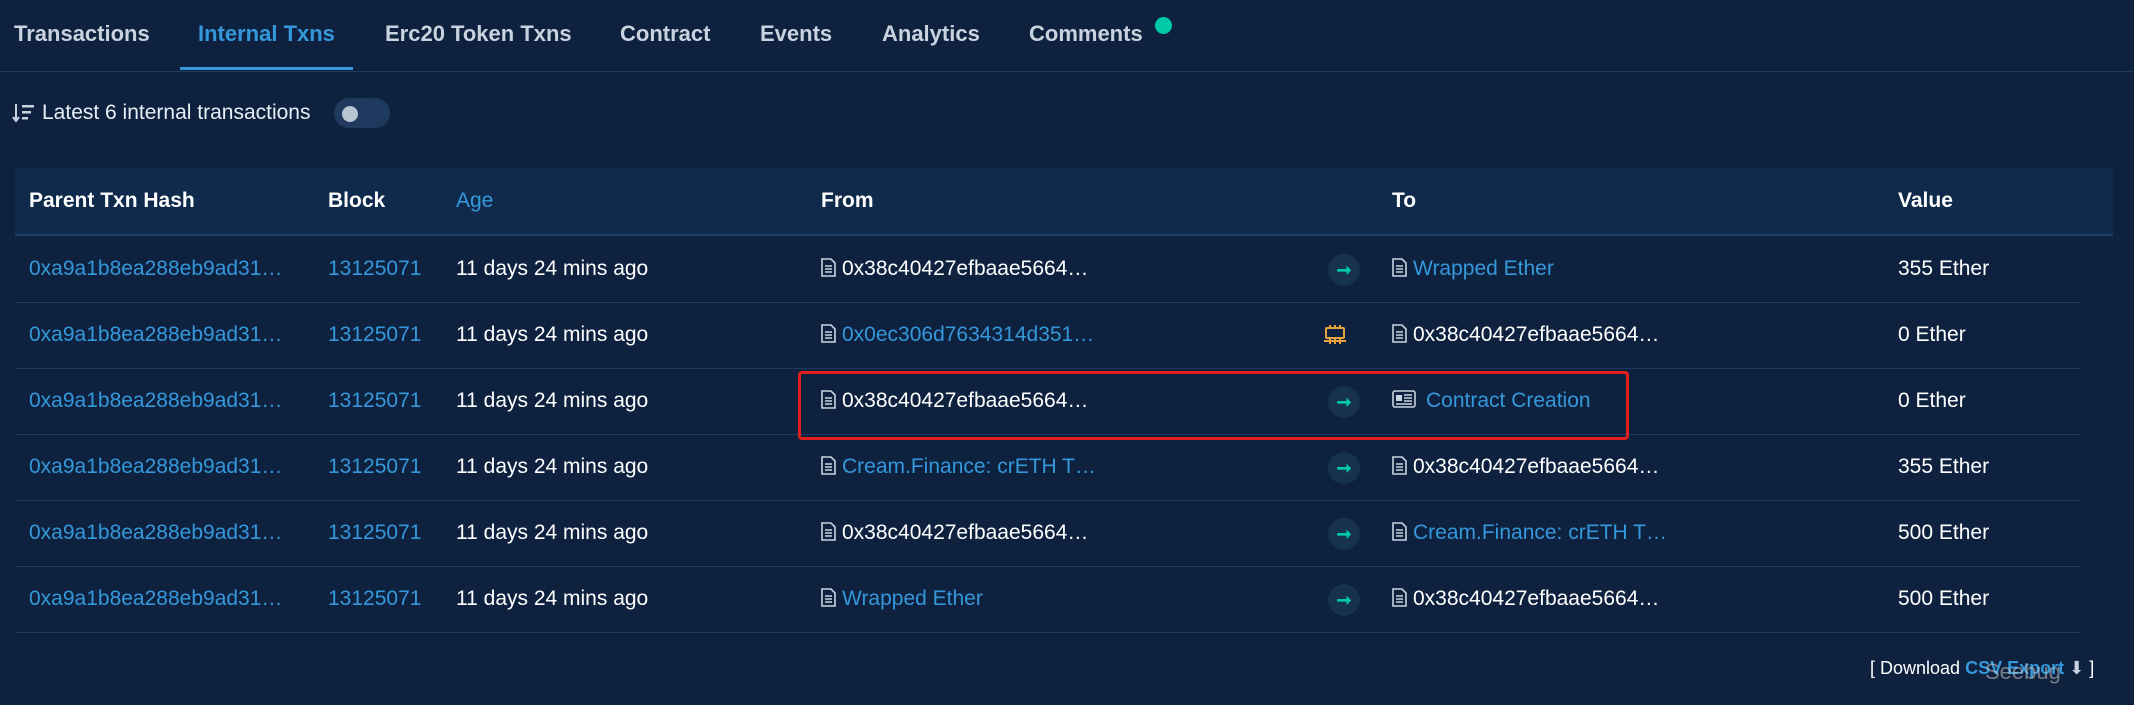 This screenshot has height=705, width=2134. Describe the element at coordinates (176, 112) in the screenshot. I see `summary-text: Latest 6 internal transactions` at that location.